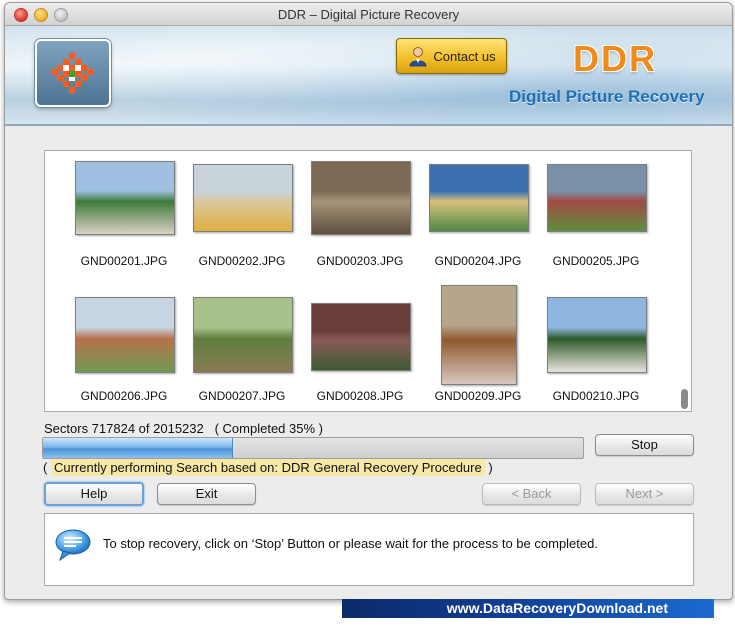 The image size is (735, 628). What do you see at coordinates (138, 448) in the screenshot?
I see `progress-fill` at bounding box center [138, 448].